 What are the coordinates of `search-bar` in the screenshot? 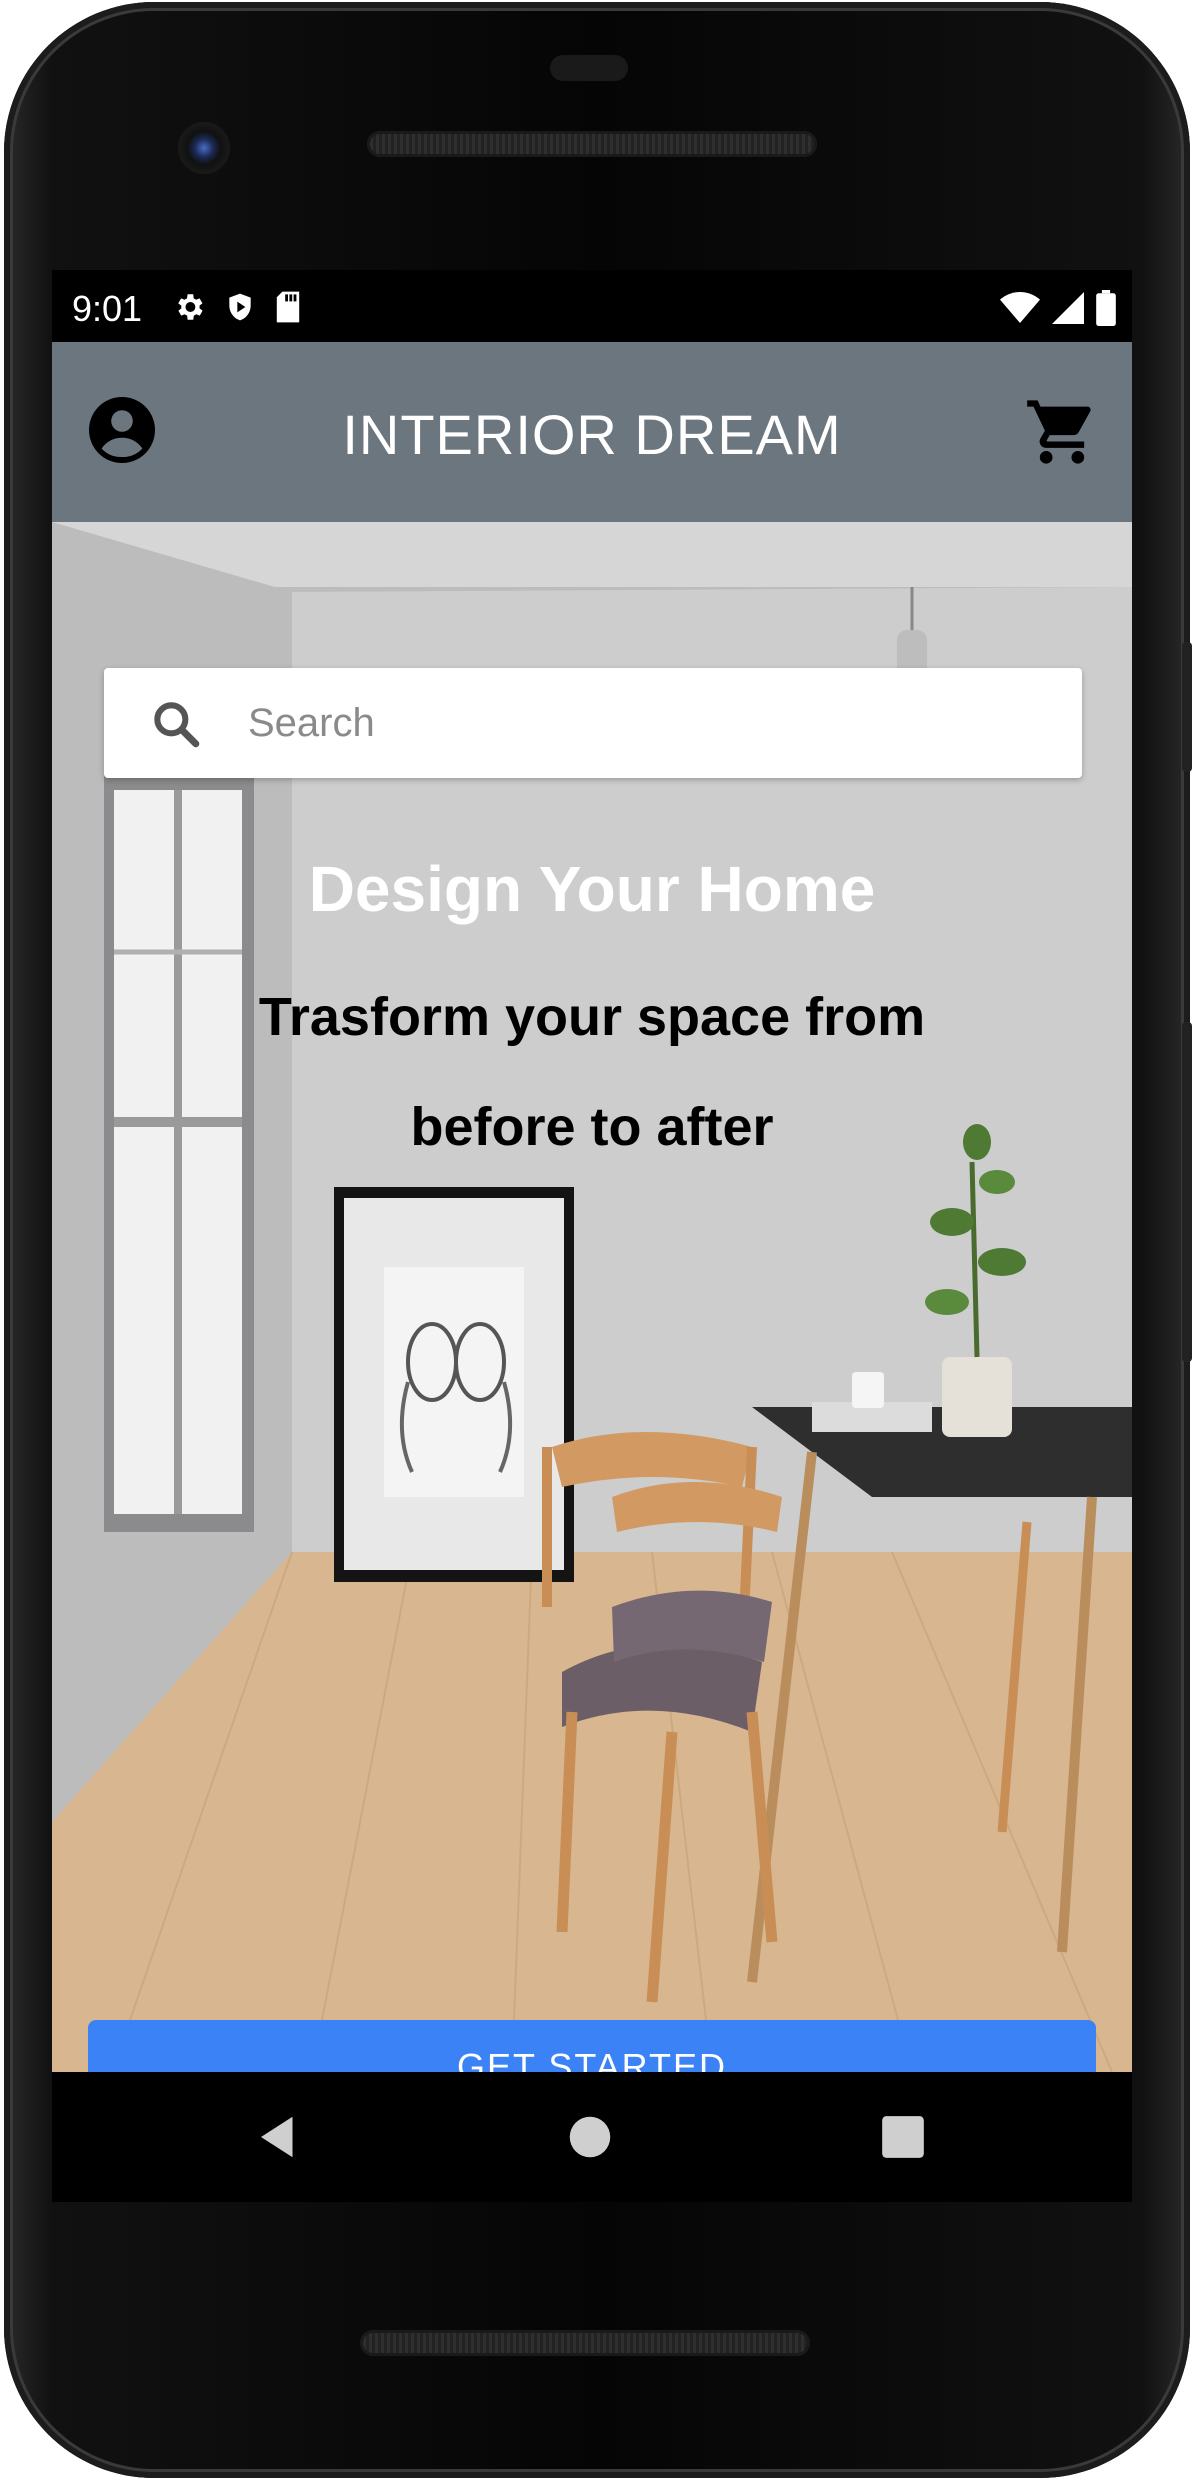 It's located at (593, 723).